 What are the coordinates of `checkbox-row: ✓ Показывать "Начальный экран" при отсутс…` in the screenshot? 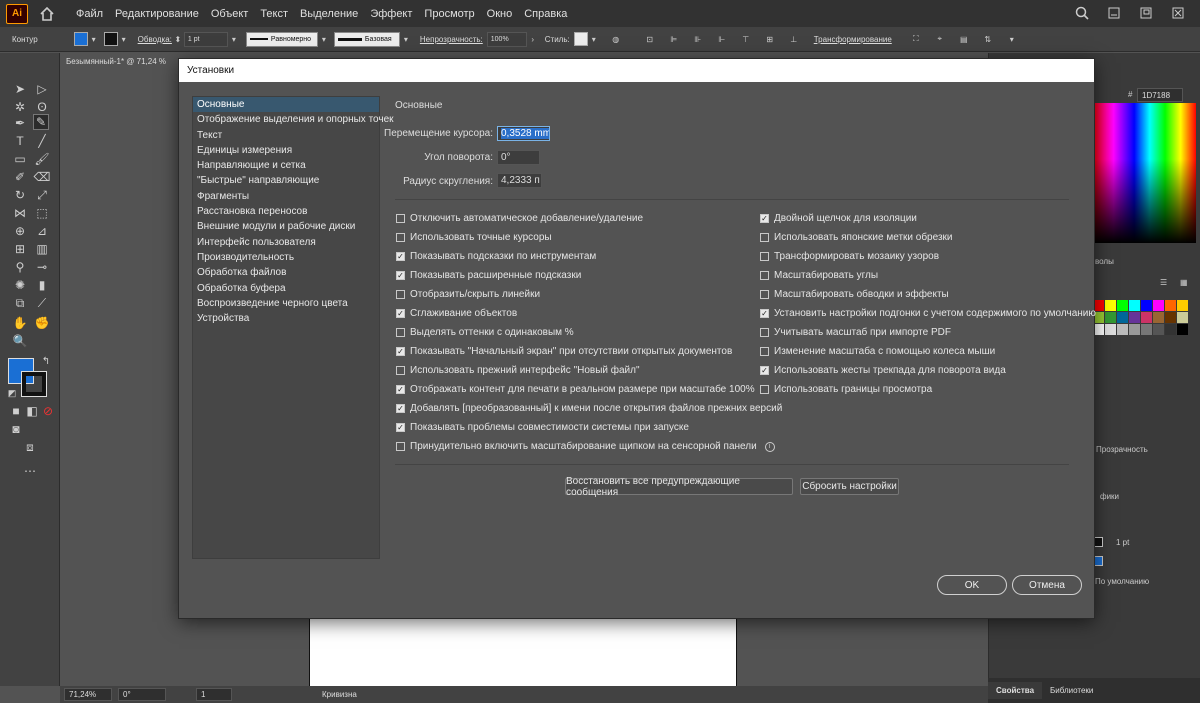 It's located at (564, 351).